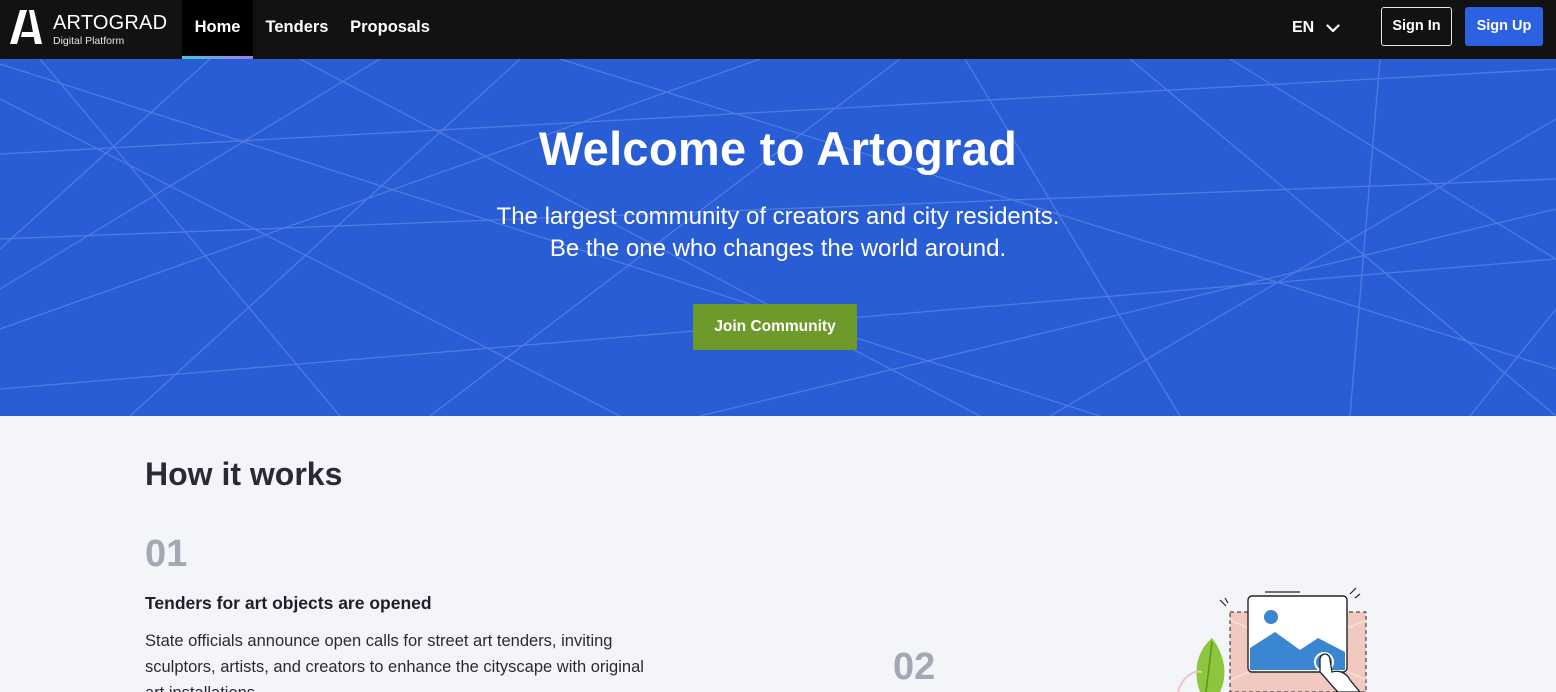 This screenshot has width=1556, height=692. What do you see at coordinates (1416, 26) in the screenshot?
I see `sign-in-button: Sign In` at bounding box center [1416, 26].